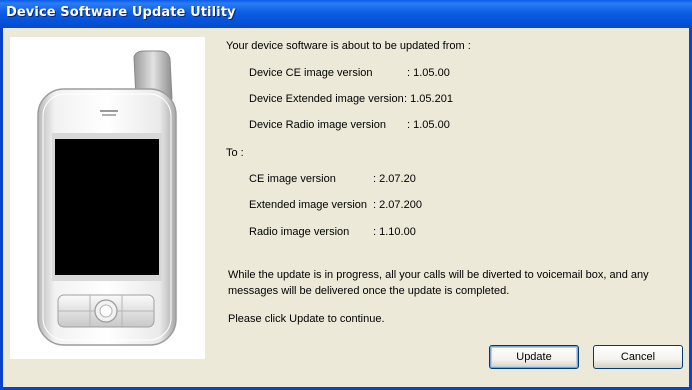  I want to click on to-label: To :, so click(235, 153).